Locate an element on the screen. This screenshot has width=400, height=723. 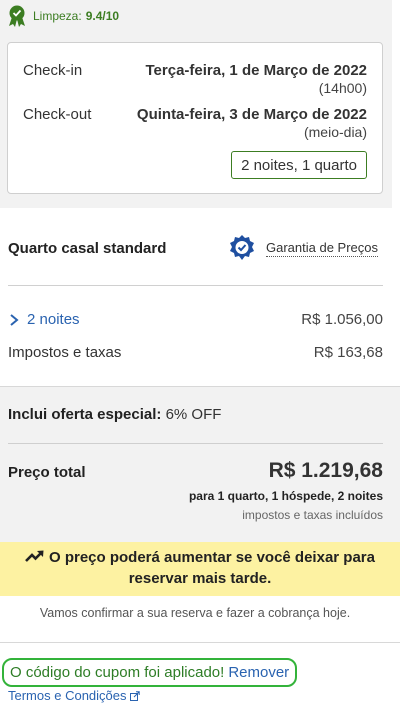
checkout-label: Check-out is located at coordinates (57, 114).